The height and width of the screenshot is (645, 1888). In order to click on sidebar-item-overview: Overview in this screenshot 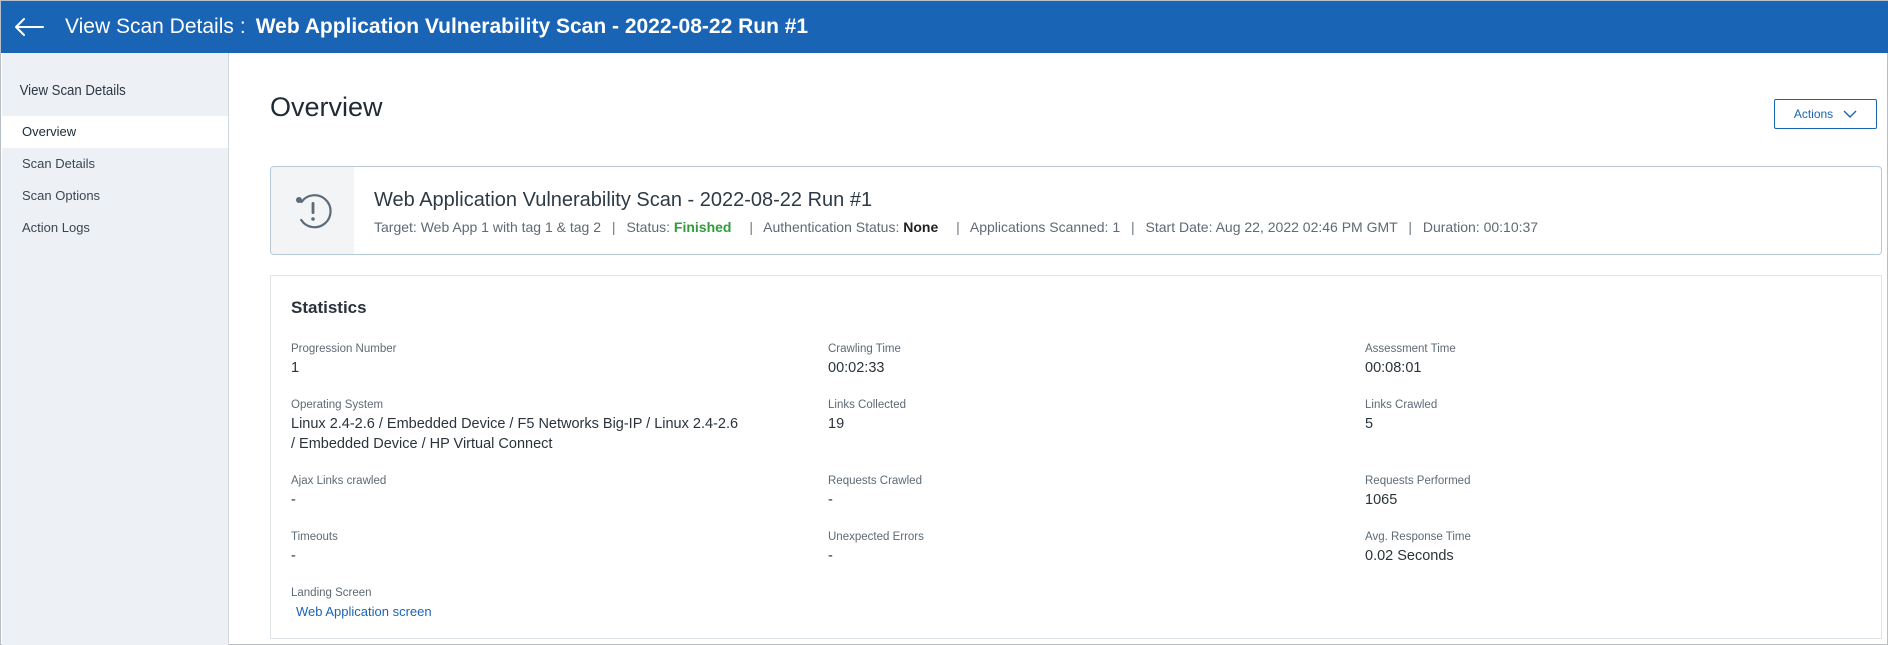, I will do `click(115, 132)`.